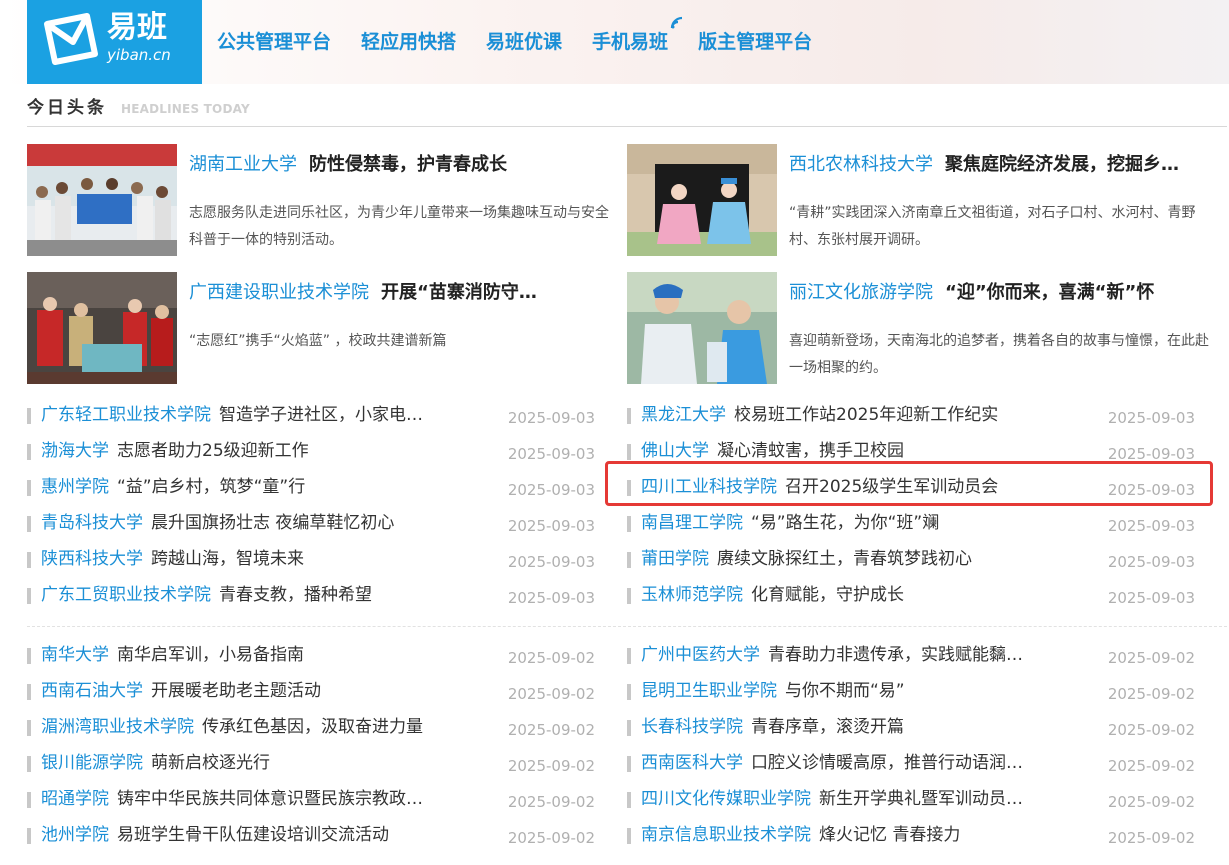 This screenshot has height=865, width=1229. What do you see at coordinates (92, 559) in the screenshot?
I see `news-school-link: 陕西科技大学` at bounding box center [92, 559].